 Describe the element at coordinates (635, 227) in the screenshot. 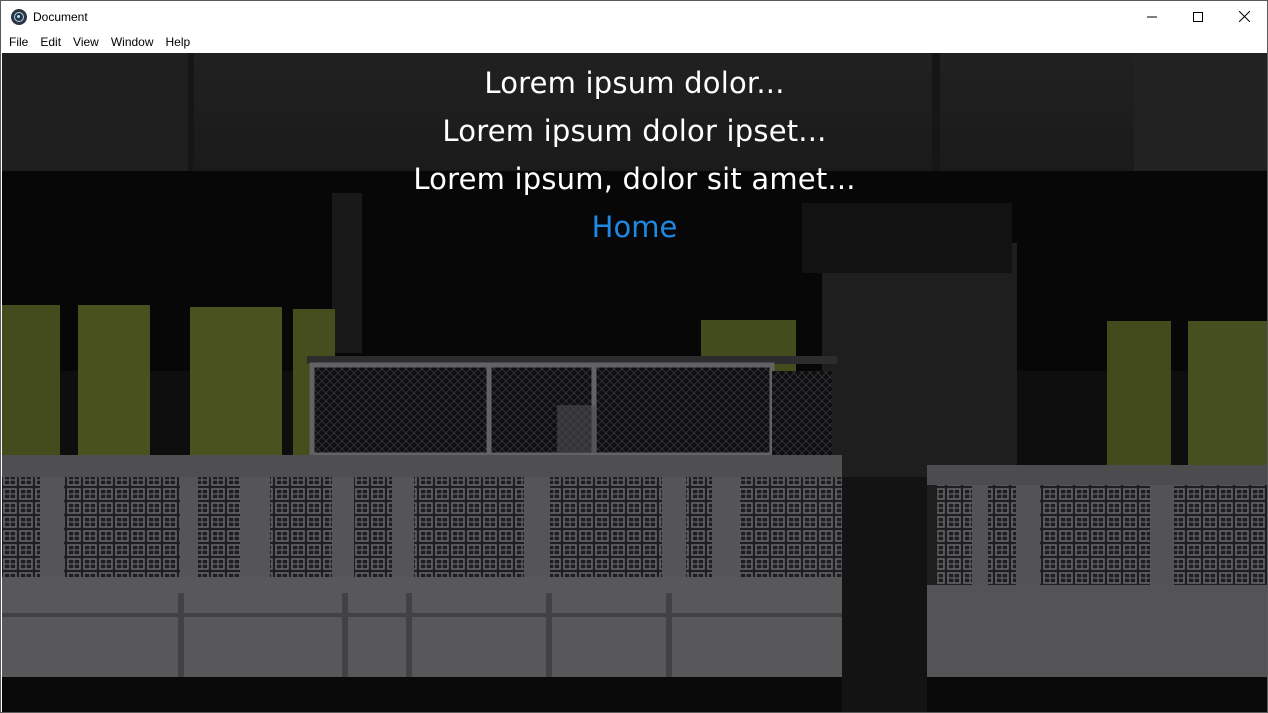

I see `home-link: Home` at that location.